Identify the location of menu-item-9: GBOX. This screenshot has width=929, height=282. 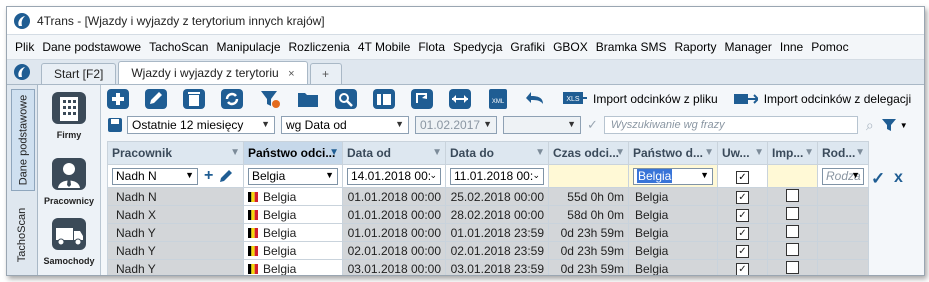
(570, 47).